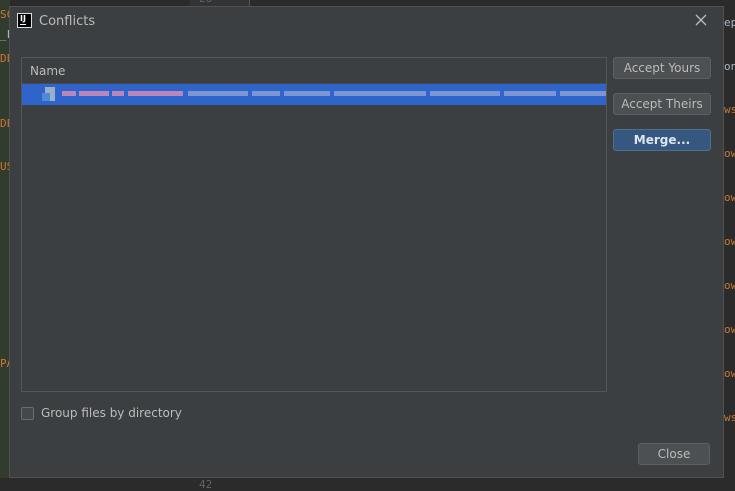 This screenshot has width=735, height=491. I want to click on dialog-titlebar: IJ Conflicts, so click(366, 22).